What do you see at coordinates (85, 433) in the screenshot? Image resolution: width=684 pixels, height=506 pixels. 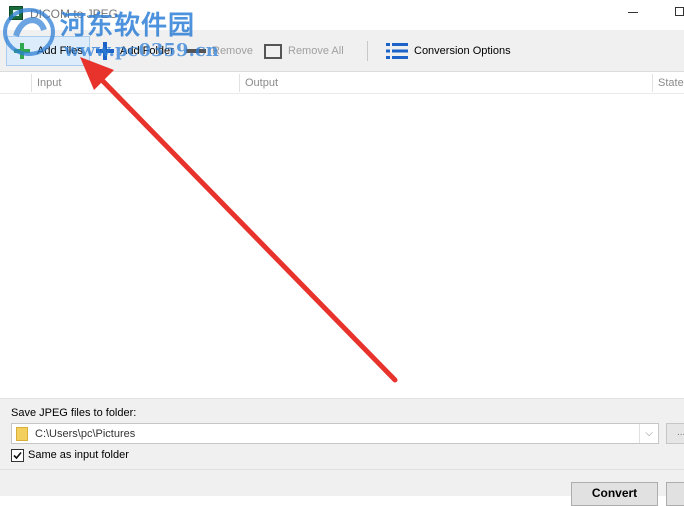 I see `output-folder-value: C:\Users\pc\Pictures` at bounding box center [85, 433].